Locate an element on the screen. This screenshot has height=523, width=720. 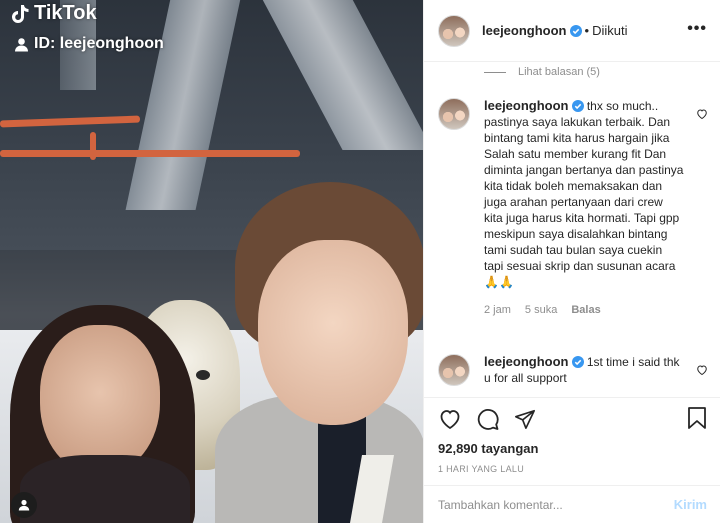
view-count: 92,890 tayangan is located at coordinates (572, 448).